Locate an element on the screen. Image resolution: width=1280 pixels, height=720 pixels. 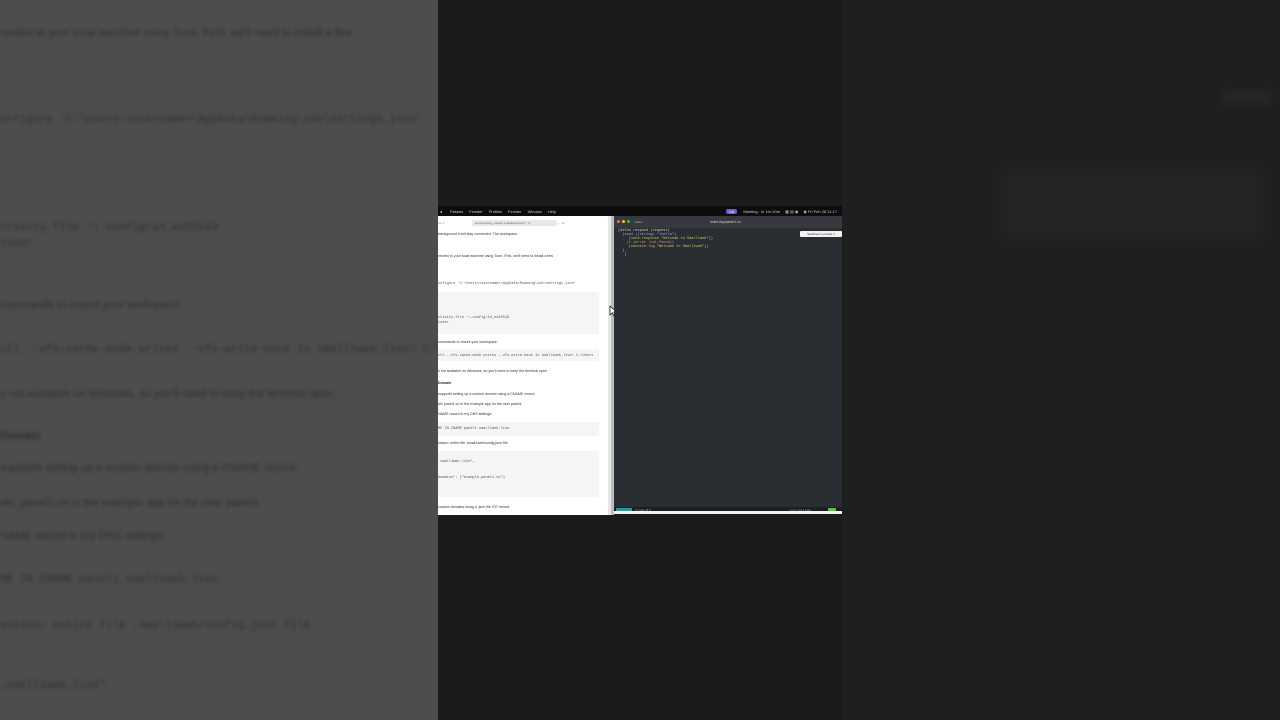
browser-toolbar-icons: ⋯ ⊞ is located at coordinates (561, 223).